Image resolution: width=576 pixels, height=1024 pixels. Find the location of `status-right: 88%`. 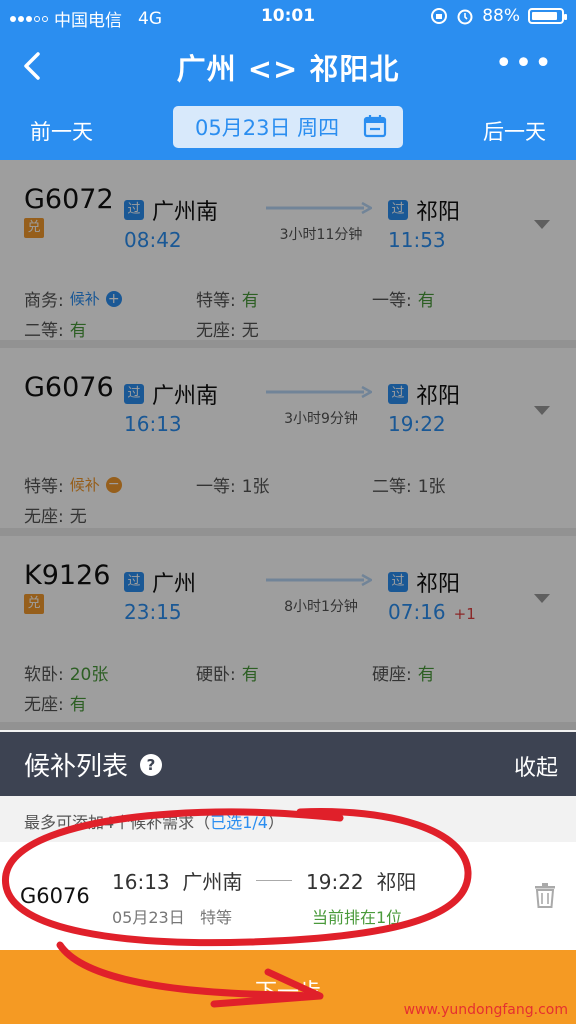

status-right: 88% is located at coordinates (498, 16).